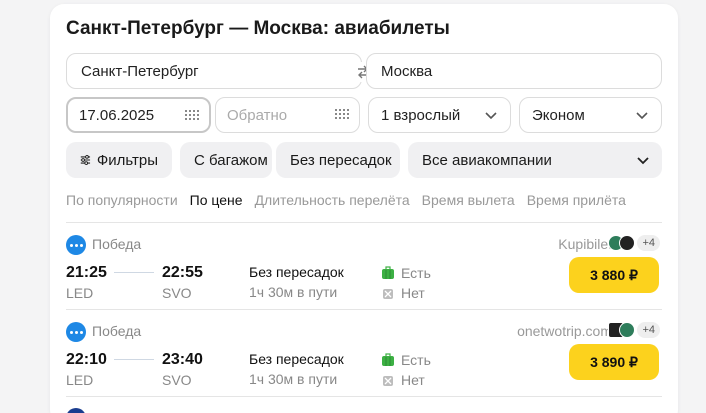 This screenshot has width=706, height=413. I want to click on departure-time: 21:25, so click(86, 272).